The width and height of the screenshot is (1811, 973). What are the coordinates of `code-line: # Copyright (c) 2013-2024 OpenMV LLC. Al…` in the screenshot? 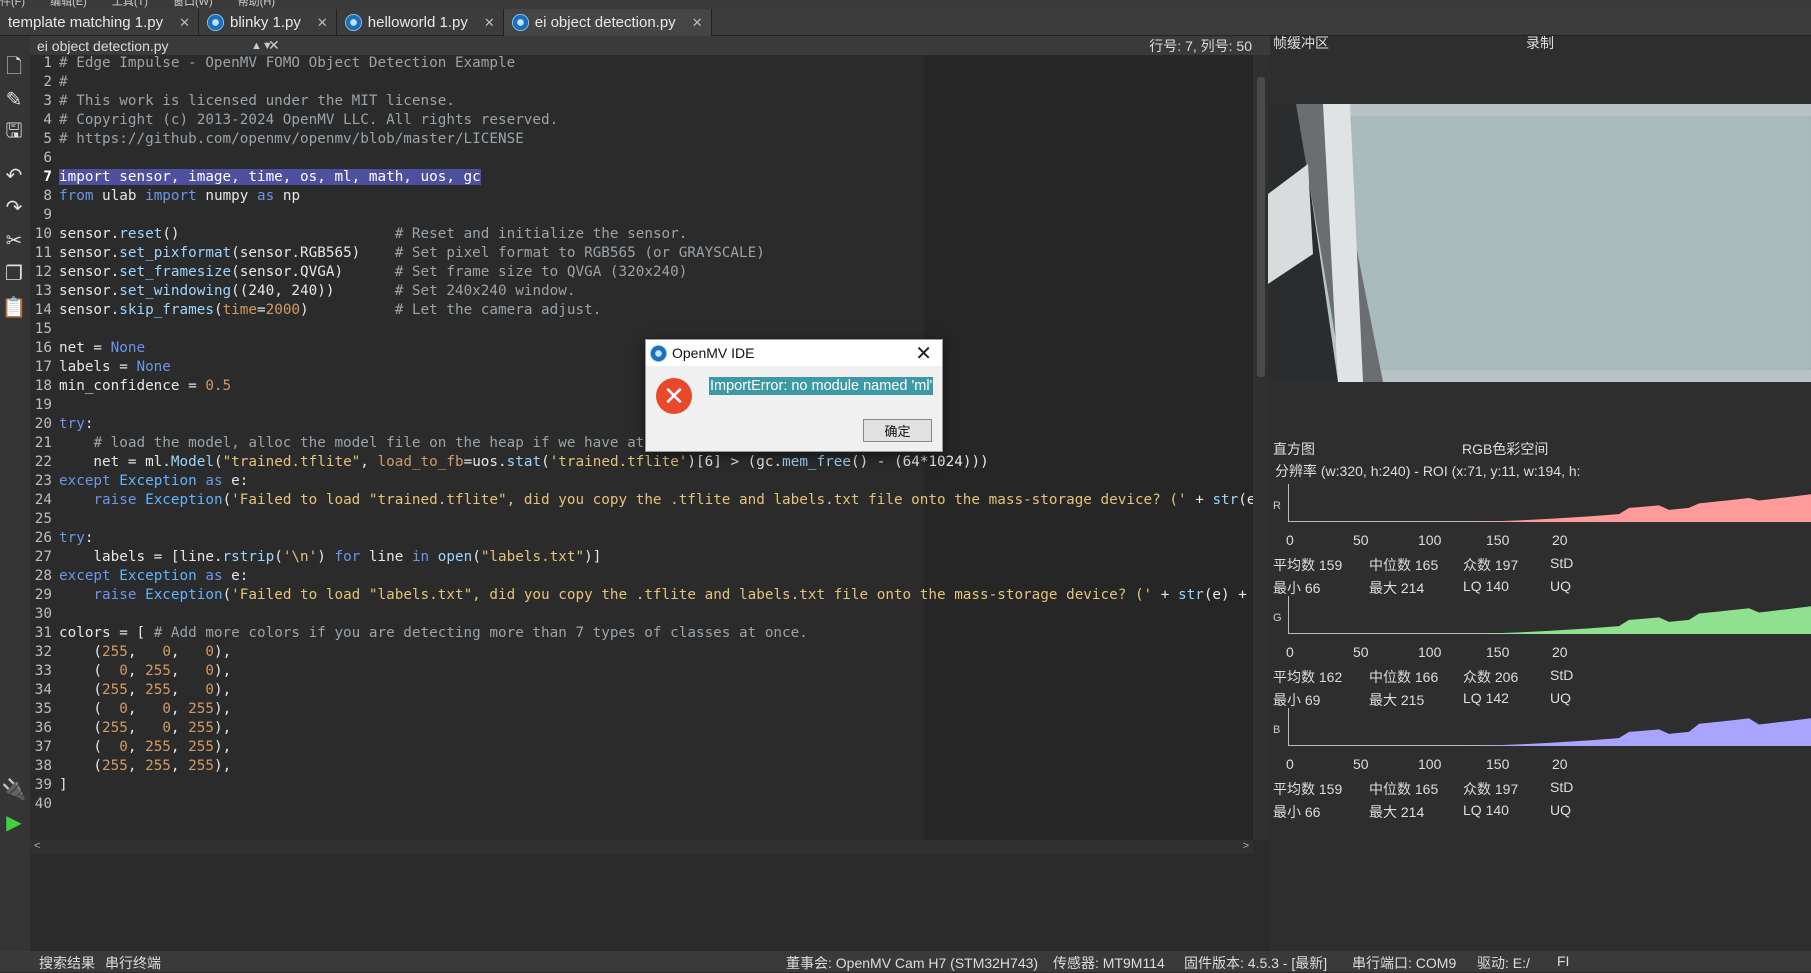 It's located at (309, 120).